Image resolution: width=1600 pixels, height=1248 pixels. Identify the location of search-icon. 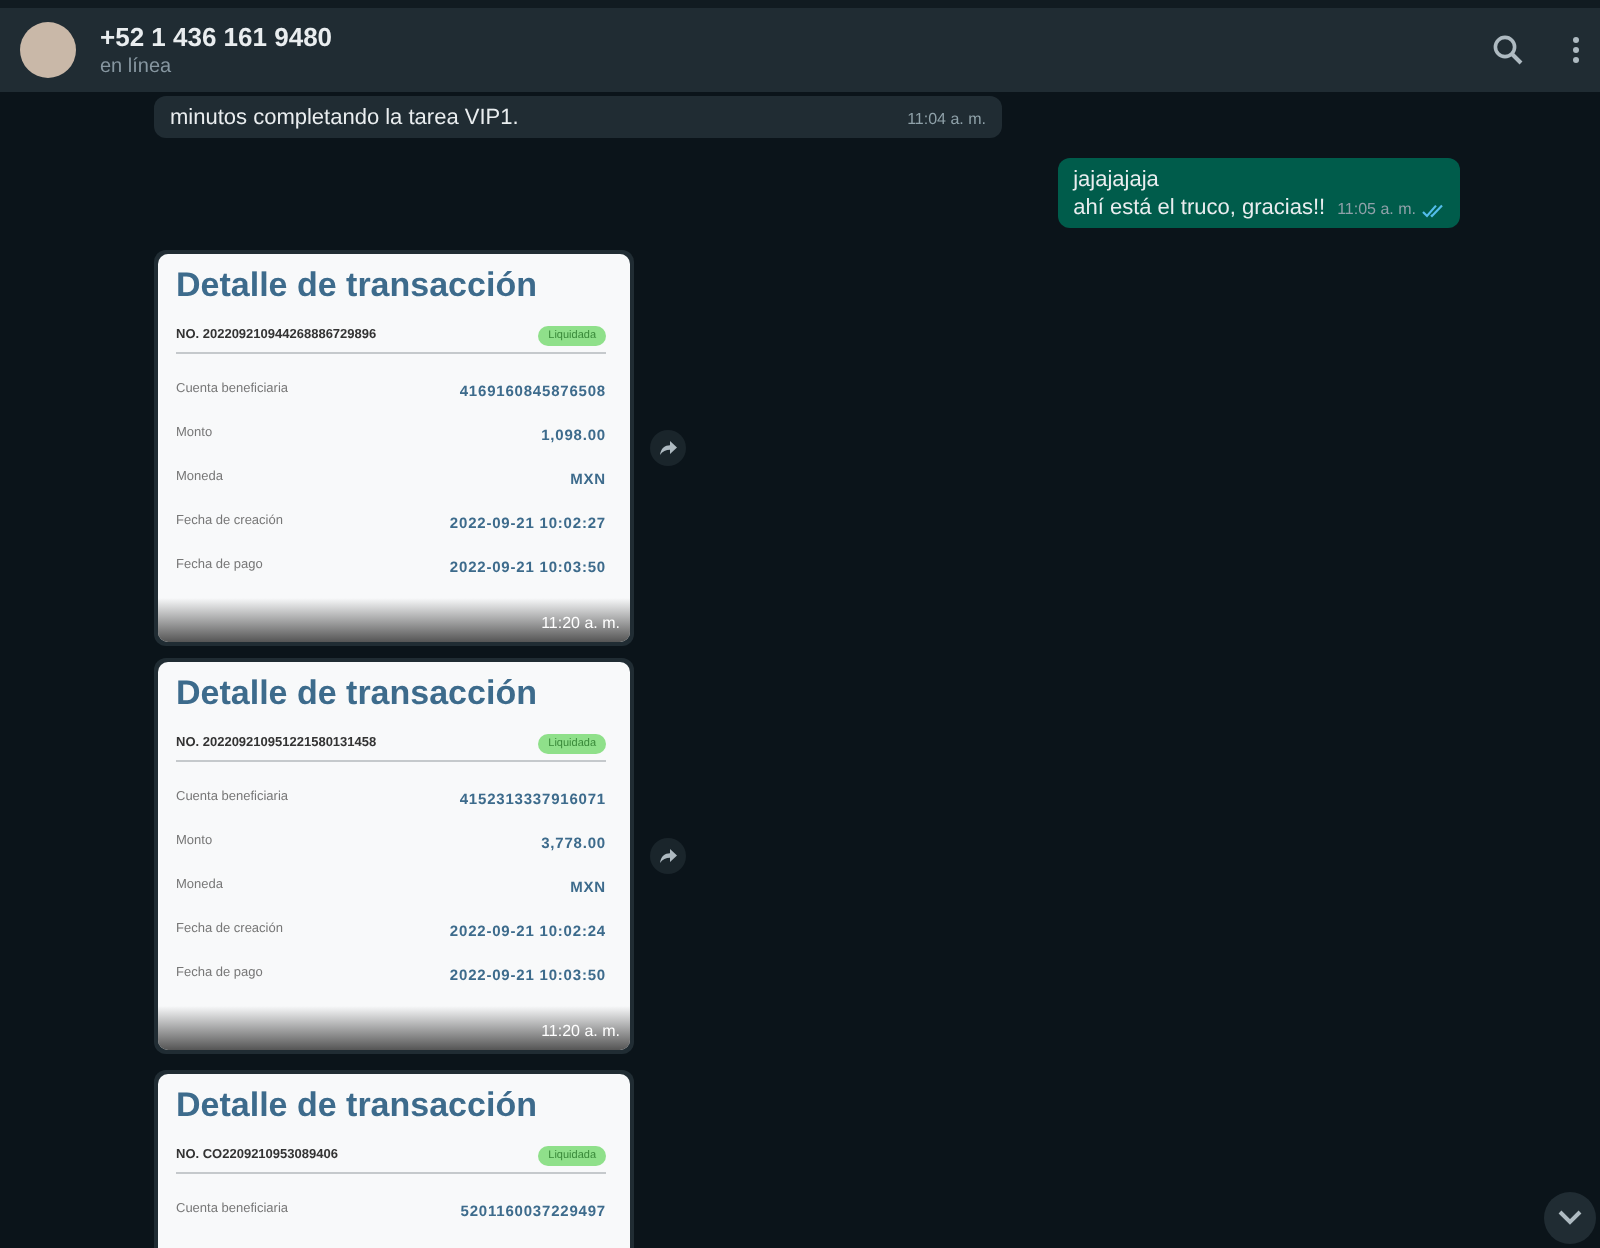
(1508, 50).